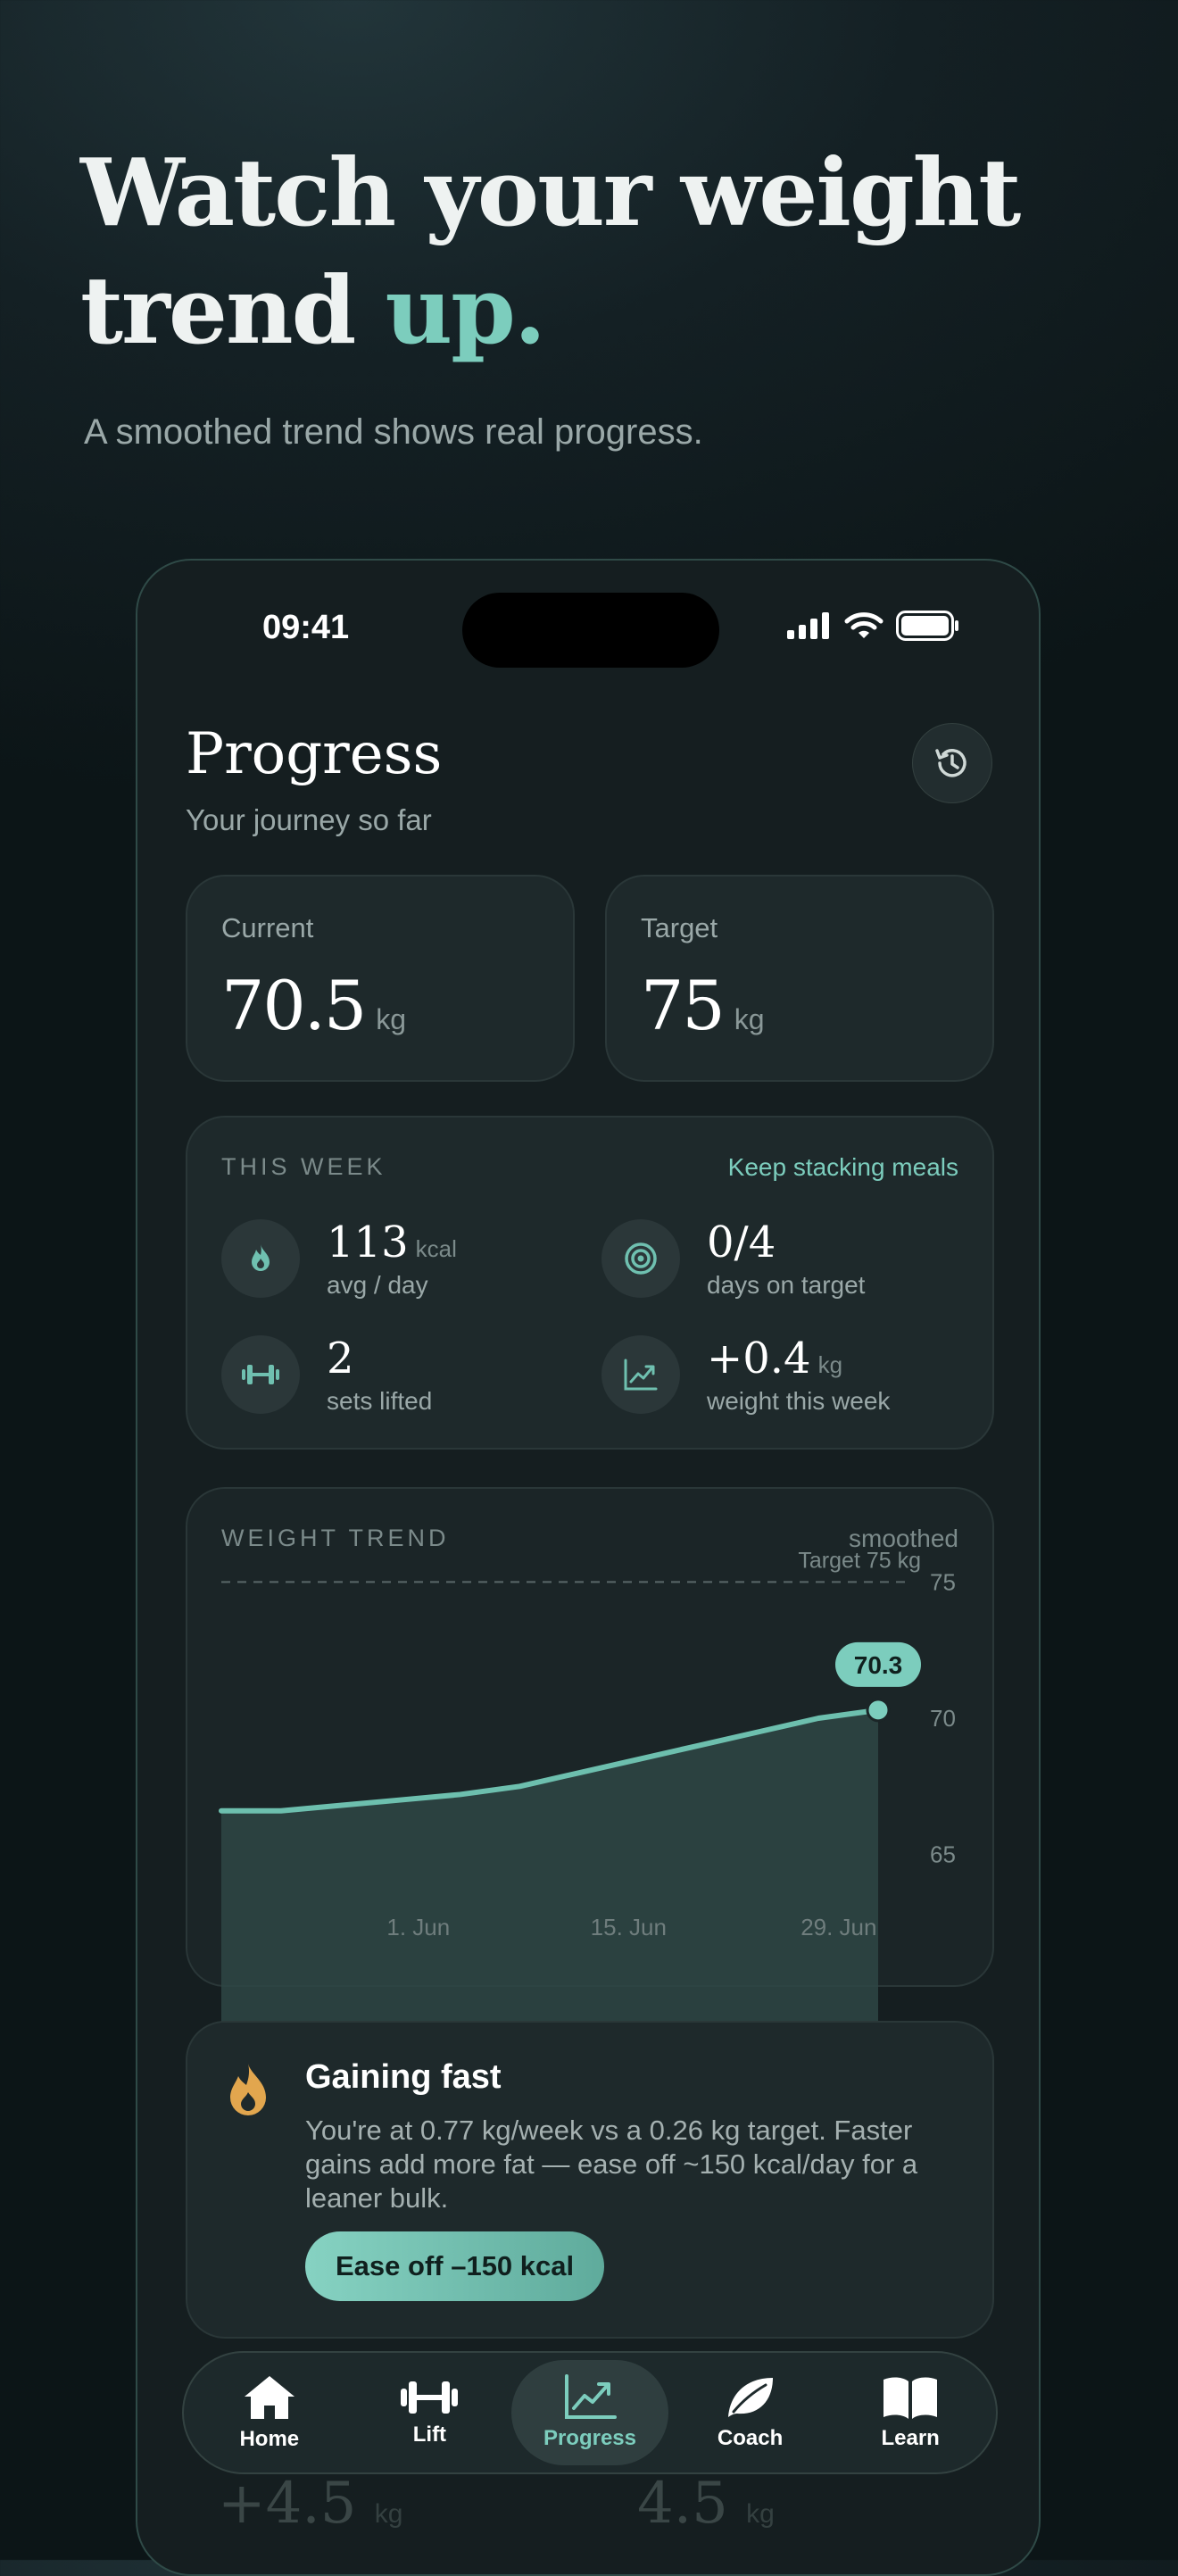 This screenshot has height=2576, width=1178. Describe the element at coordinates (388, 2514) in the screenshot. I see `peek-left-unit: kg` at that location.